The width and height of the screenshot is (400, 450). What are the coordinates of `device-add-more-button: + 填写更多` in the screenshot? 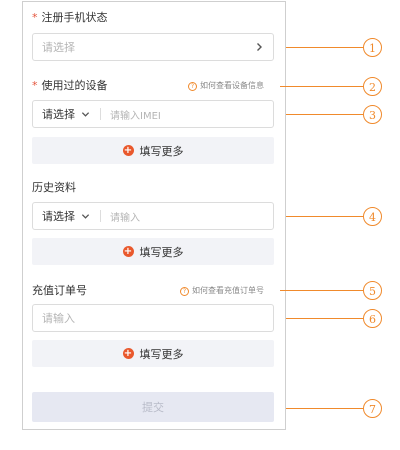 It's located at (153, 150).